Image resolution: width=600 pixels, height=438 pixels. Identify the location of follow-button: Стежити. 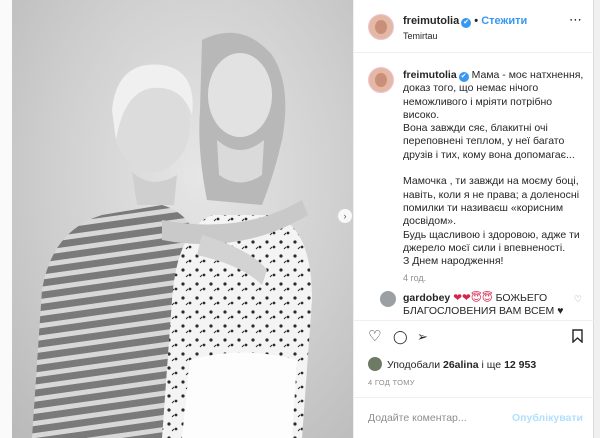
(504, 21).